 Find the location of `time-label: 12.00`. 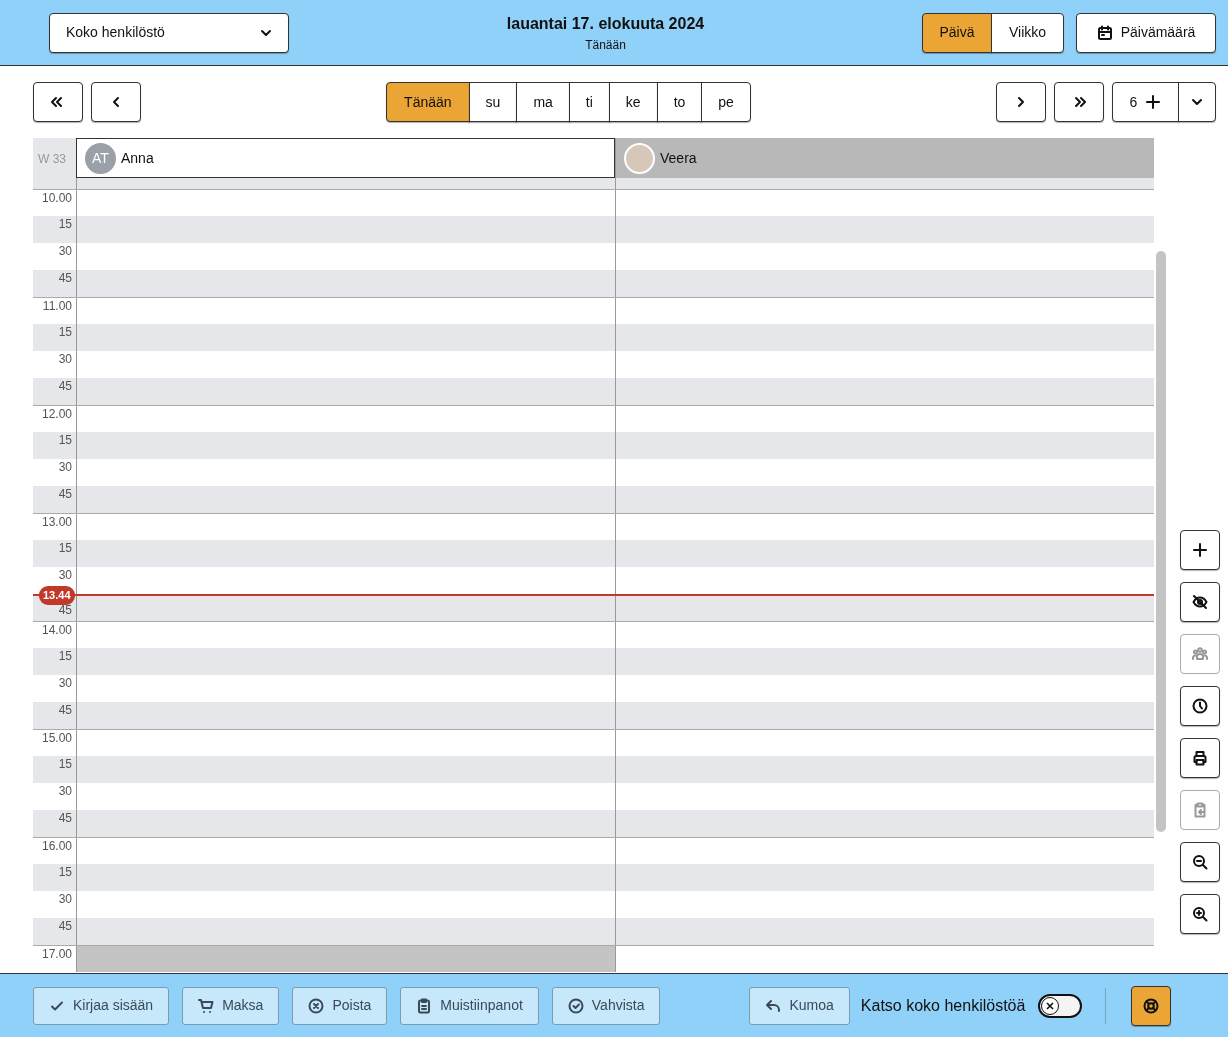

time-label: 12.00 is located at coordinates (56, 414).